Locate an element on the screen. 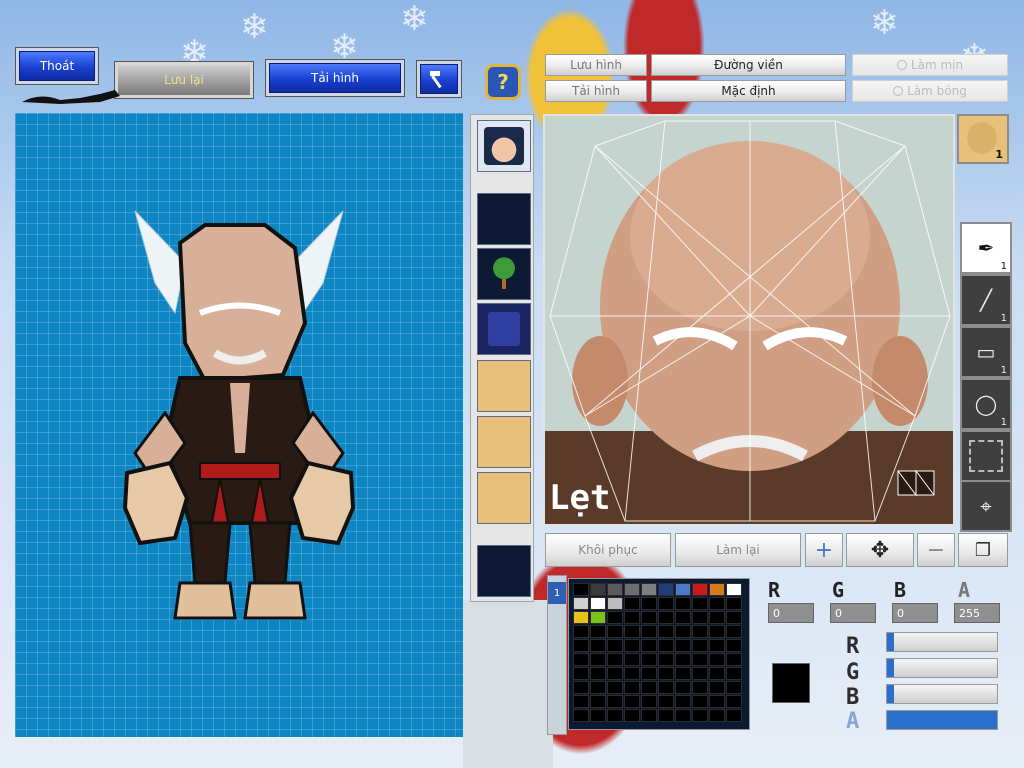 This screenshot has height=768, width=1024. slot-outfit is located at coordinates (504, 329).